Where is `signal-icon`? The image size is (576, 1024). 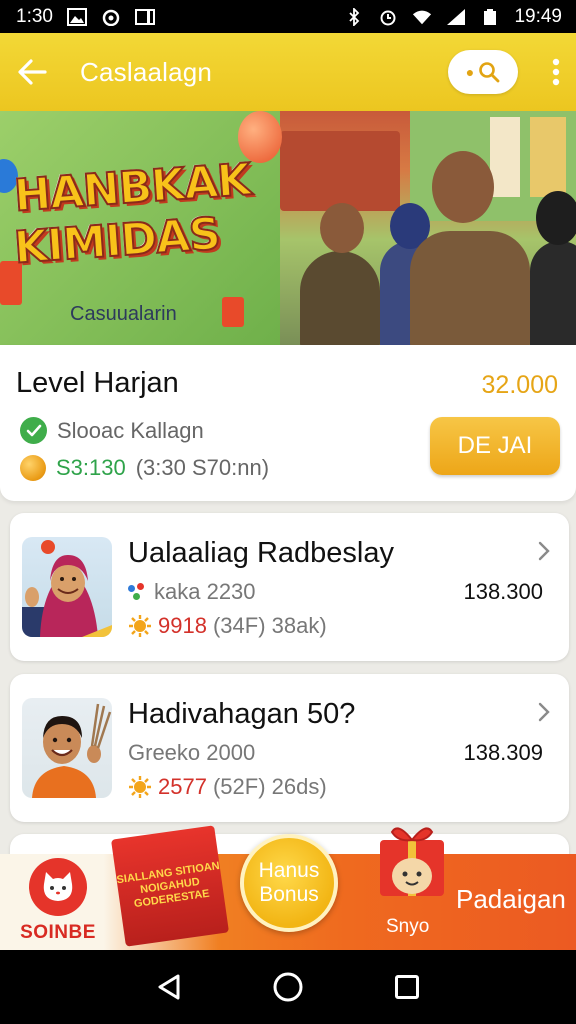 signal-icon is located at coordinates (456, 16).